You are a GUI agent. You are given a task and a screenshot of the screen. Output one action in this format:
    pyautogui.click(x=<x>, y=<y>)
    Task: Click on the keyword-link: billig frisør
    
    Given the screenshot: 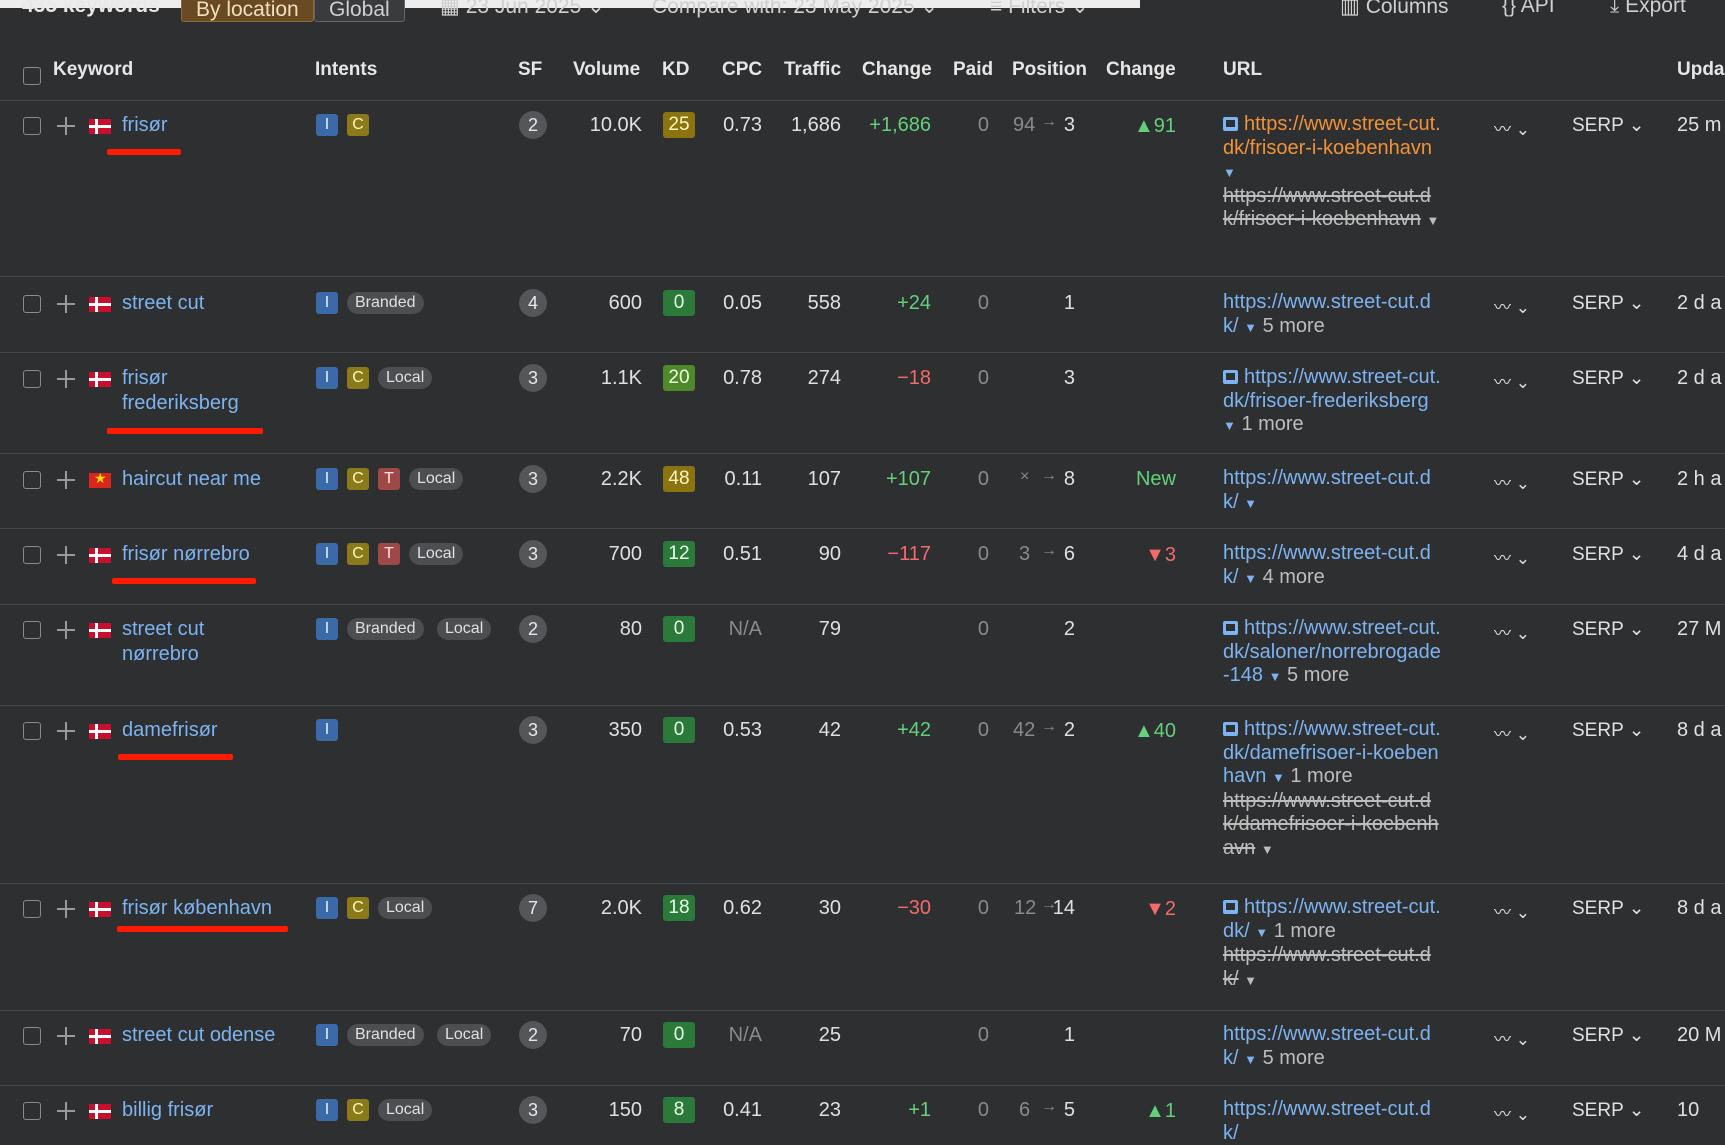 What is the action you would take?
    pyautogui.click(x=167, y=1110)
    